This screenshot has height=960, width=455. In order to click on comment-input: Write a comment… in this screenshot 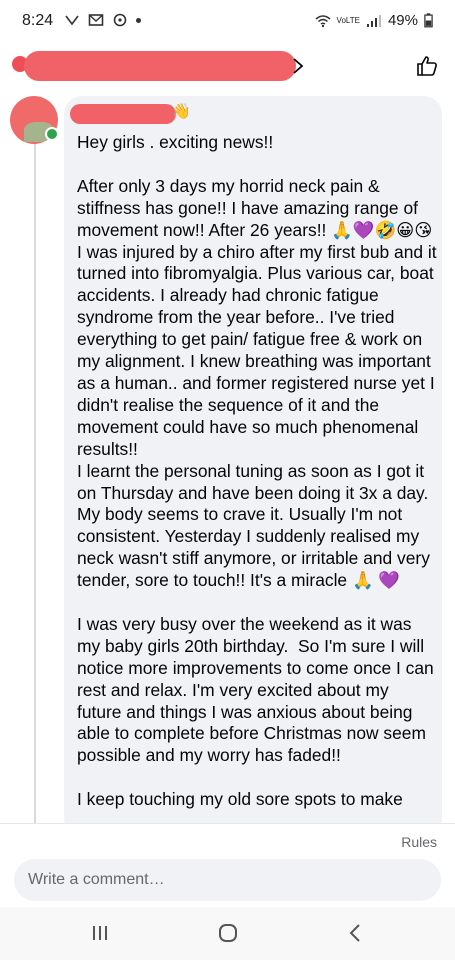, I will do `click(227, 880)`.